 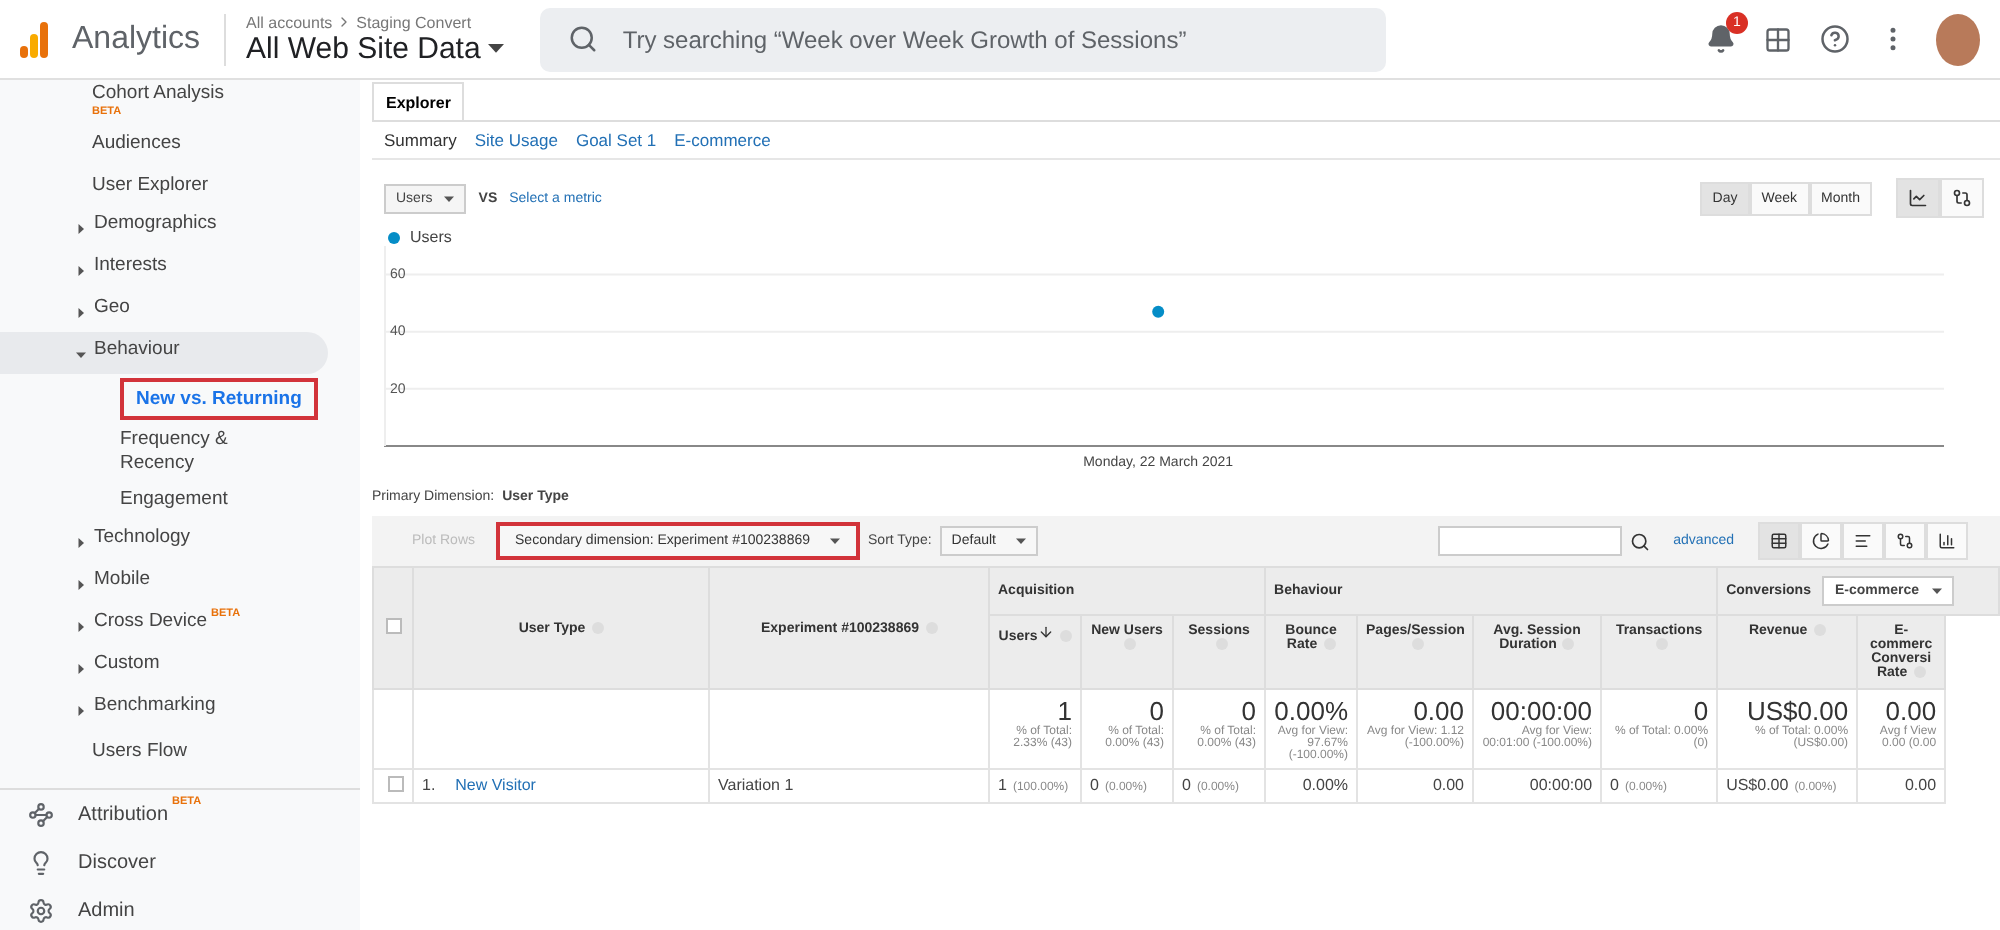 What do you see at coordinates (1796, 711) in the screenshot?
I see `total-value: US$0.00` at bounding box center [1796, 711].